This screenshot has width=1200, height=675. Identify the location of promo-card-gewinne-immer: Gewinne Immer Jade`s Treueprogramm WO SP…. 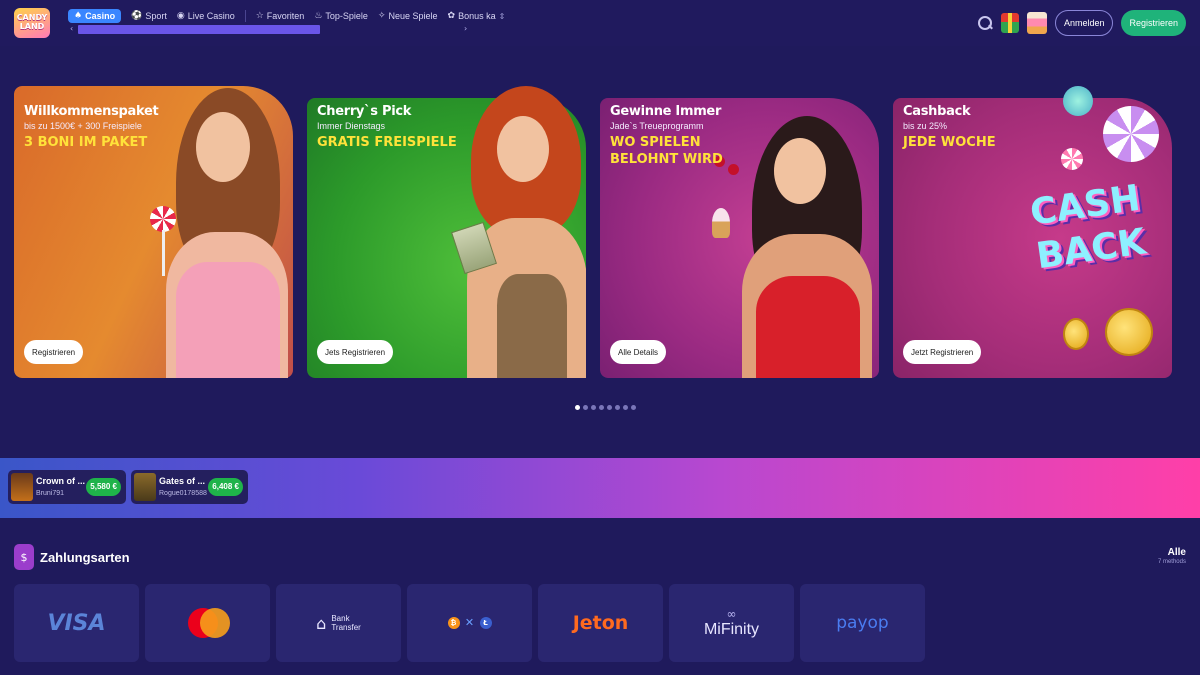
(739, 232).